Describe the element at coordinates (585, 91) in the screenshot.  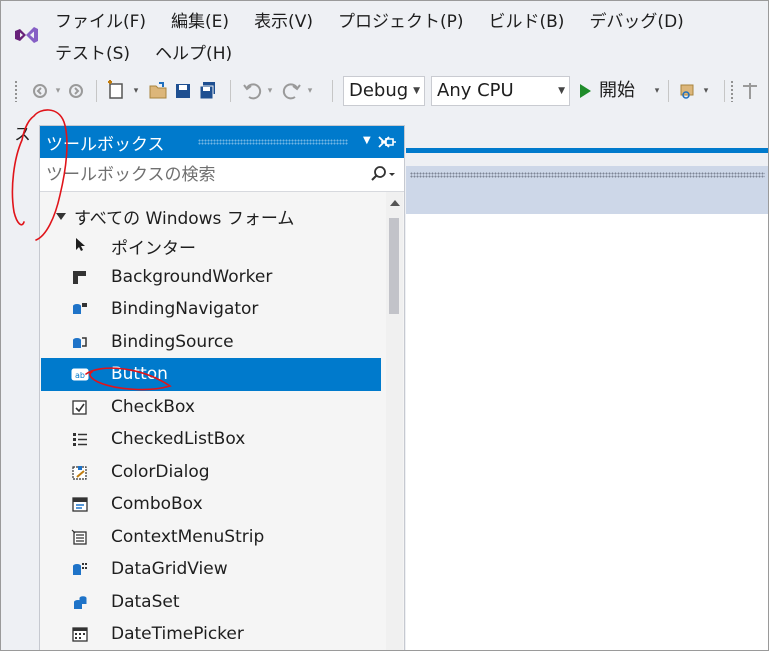
I see `play-icon` at that location.